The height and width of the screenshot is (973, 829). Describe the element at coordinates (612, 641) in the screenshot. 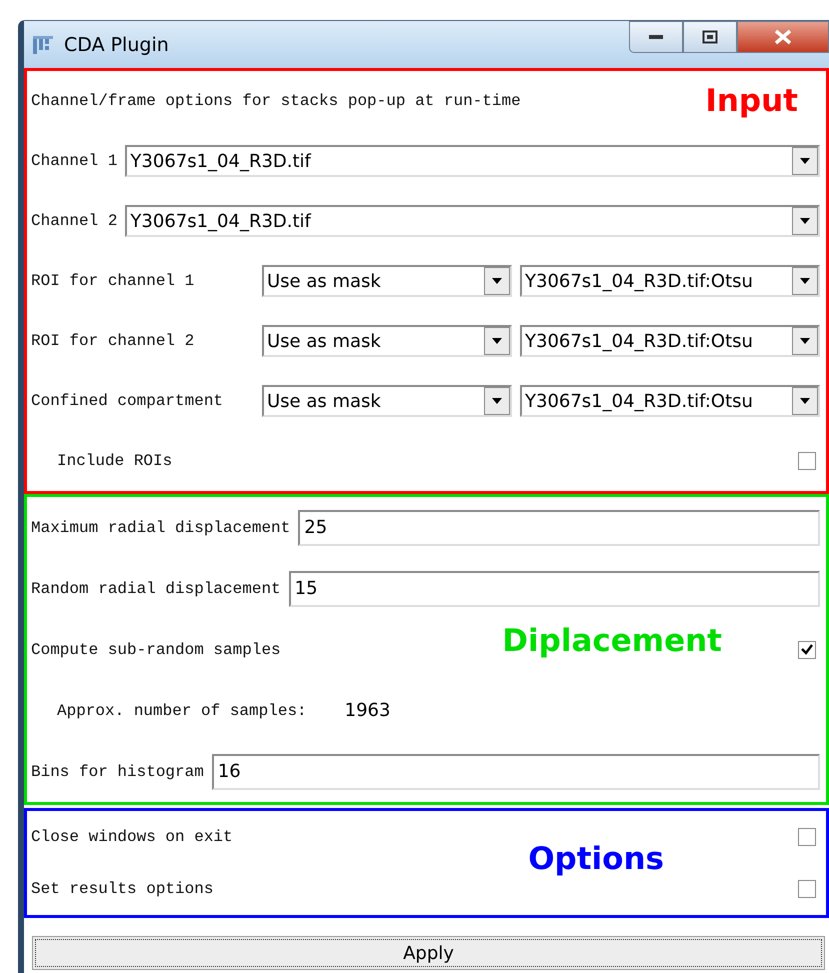

I see `section-annotation: Diplacement` at that location.